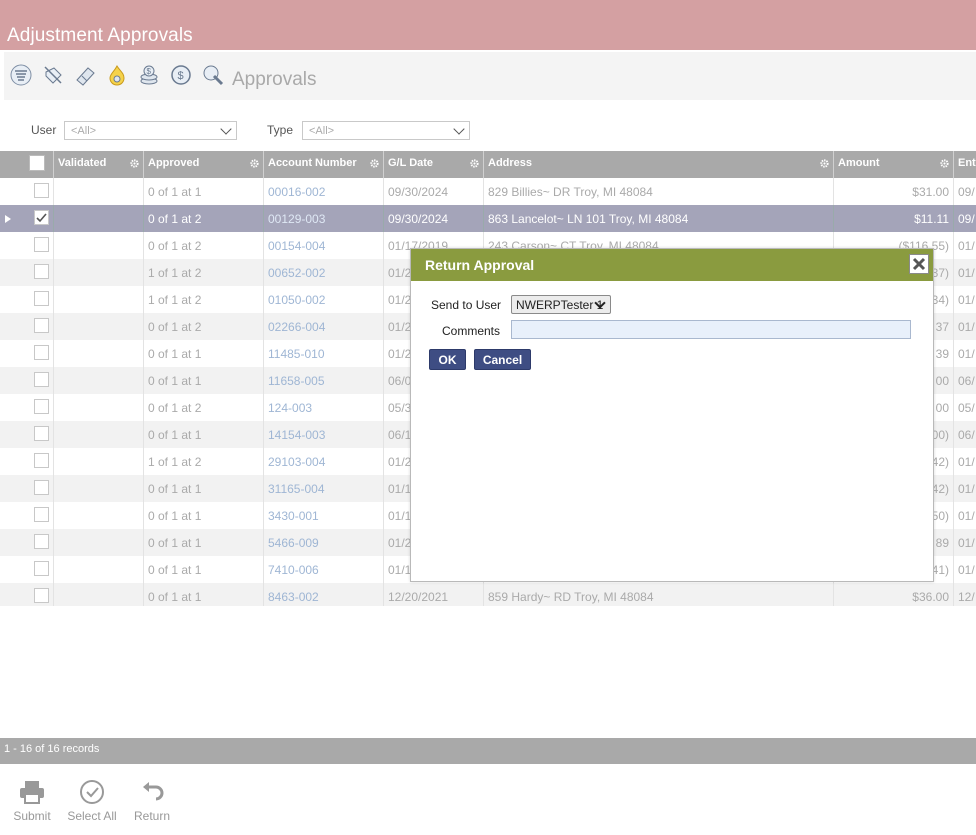  I want to click on account-cell: 3430-001, so click(324, 515).